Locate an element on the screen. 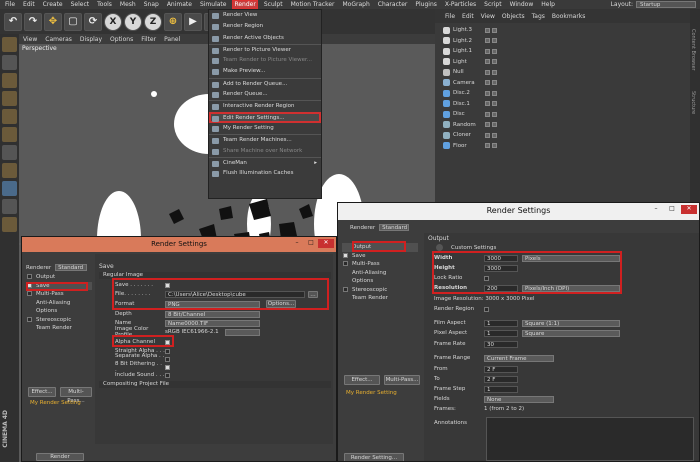 Image resolution: width=700 pixels, height=462 pixels. render-menu-item: Render Active Objects is located at coordinates (265, 38).